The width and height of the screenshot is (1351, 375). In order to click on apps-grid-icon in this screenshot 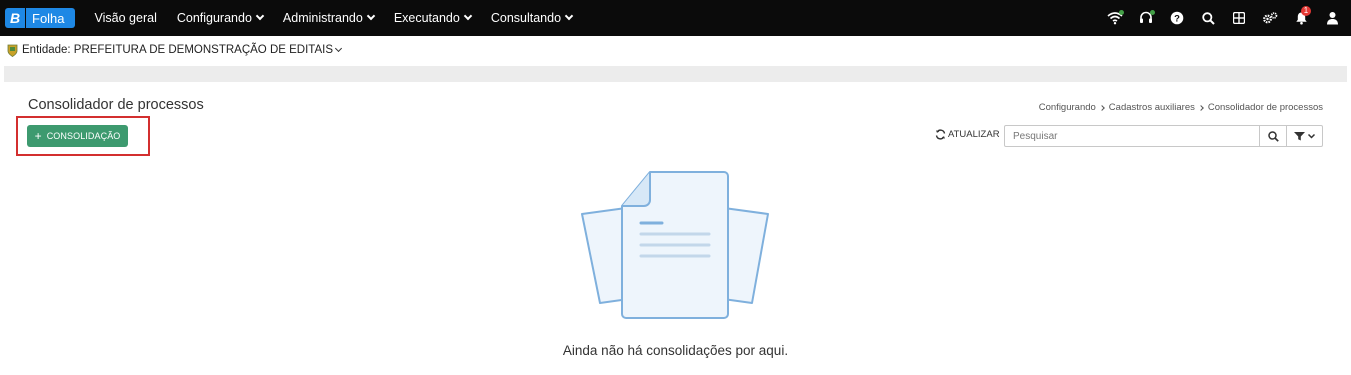, I will do `click(1239, 18)`.